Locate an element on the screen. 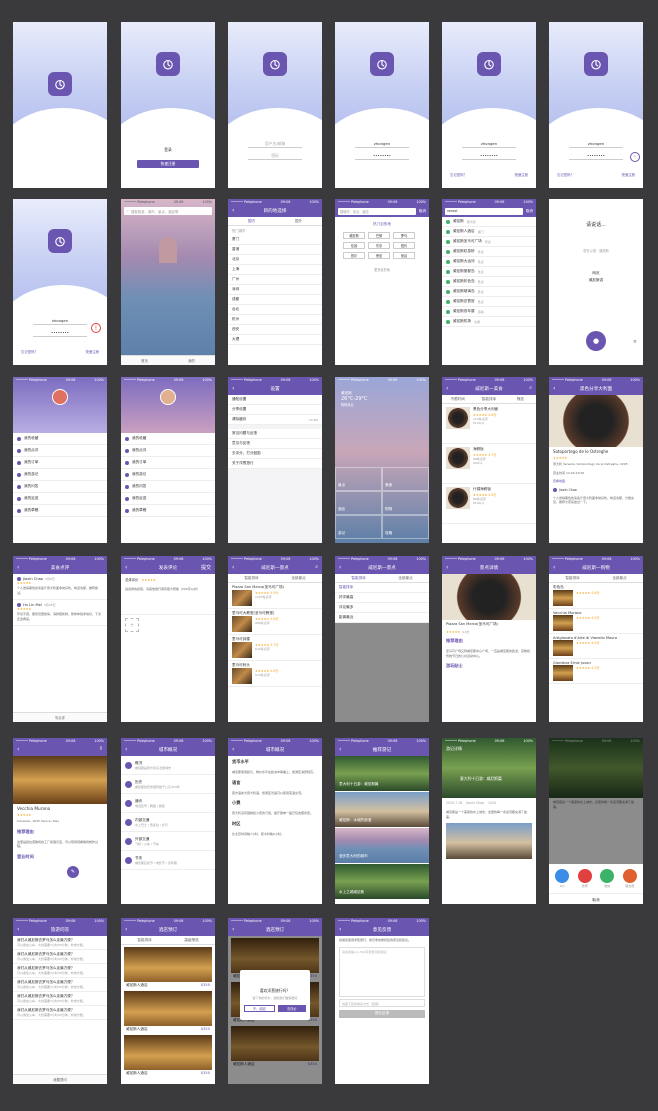 Image resolution: width=658 pixels, height=1111 pixels. settings-item: 意见与反馈 is located at coordinates (275, 444).